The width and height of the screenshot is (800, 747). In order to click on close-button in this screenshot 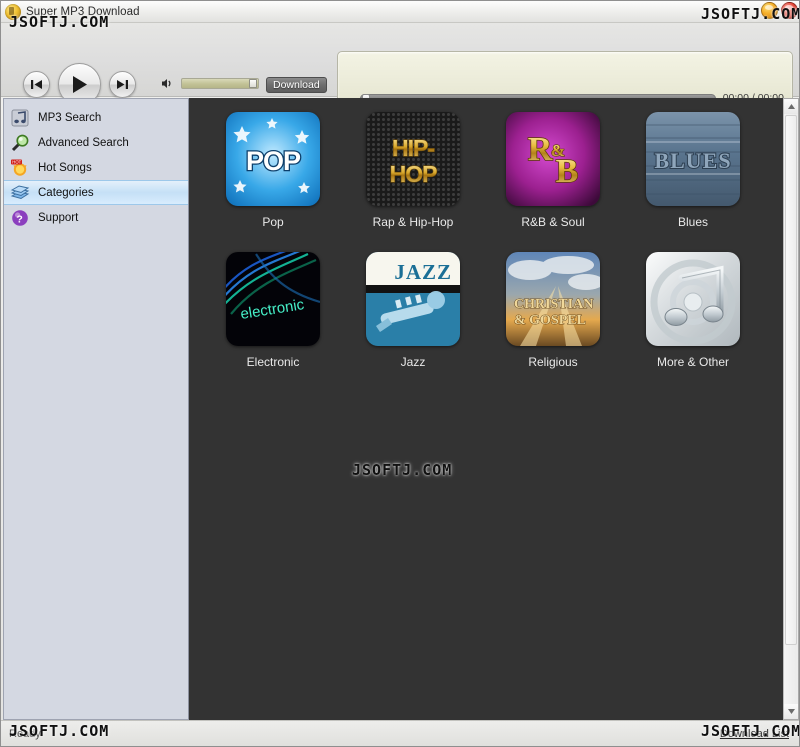, I will do `click(789, 10)`.